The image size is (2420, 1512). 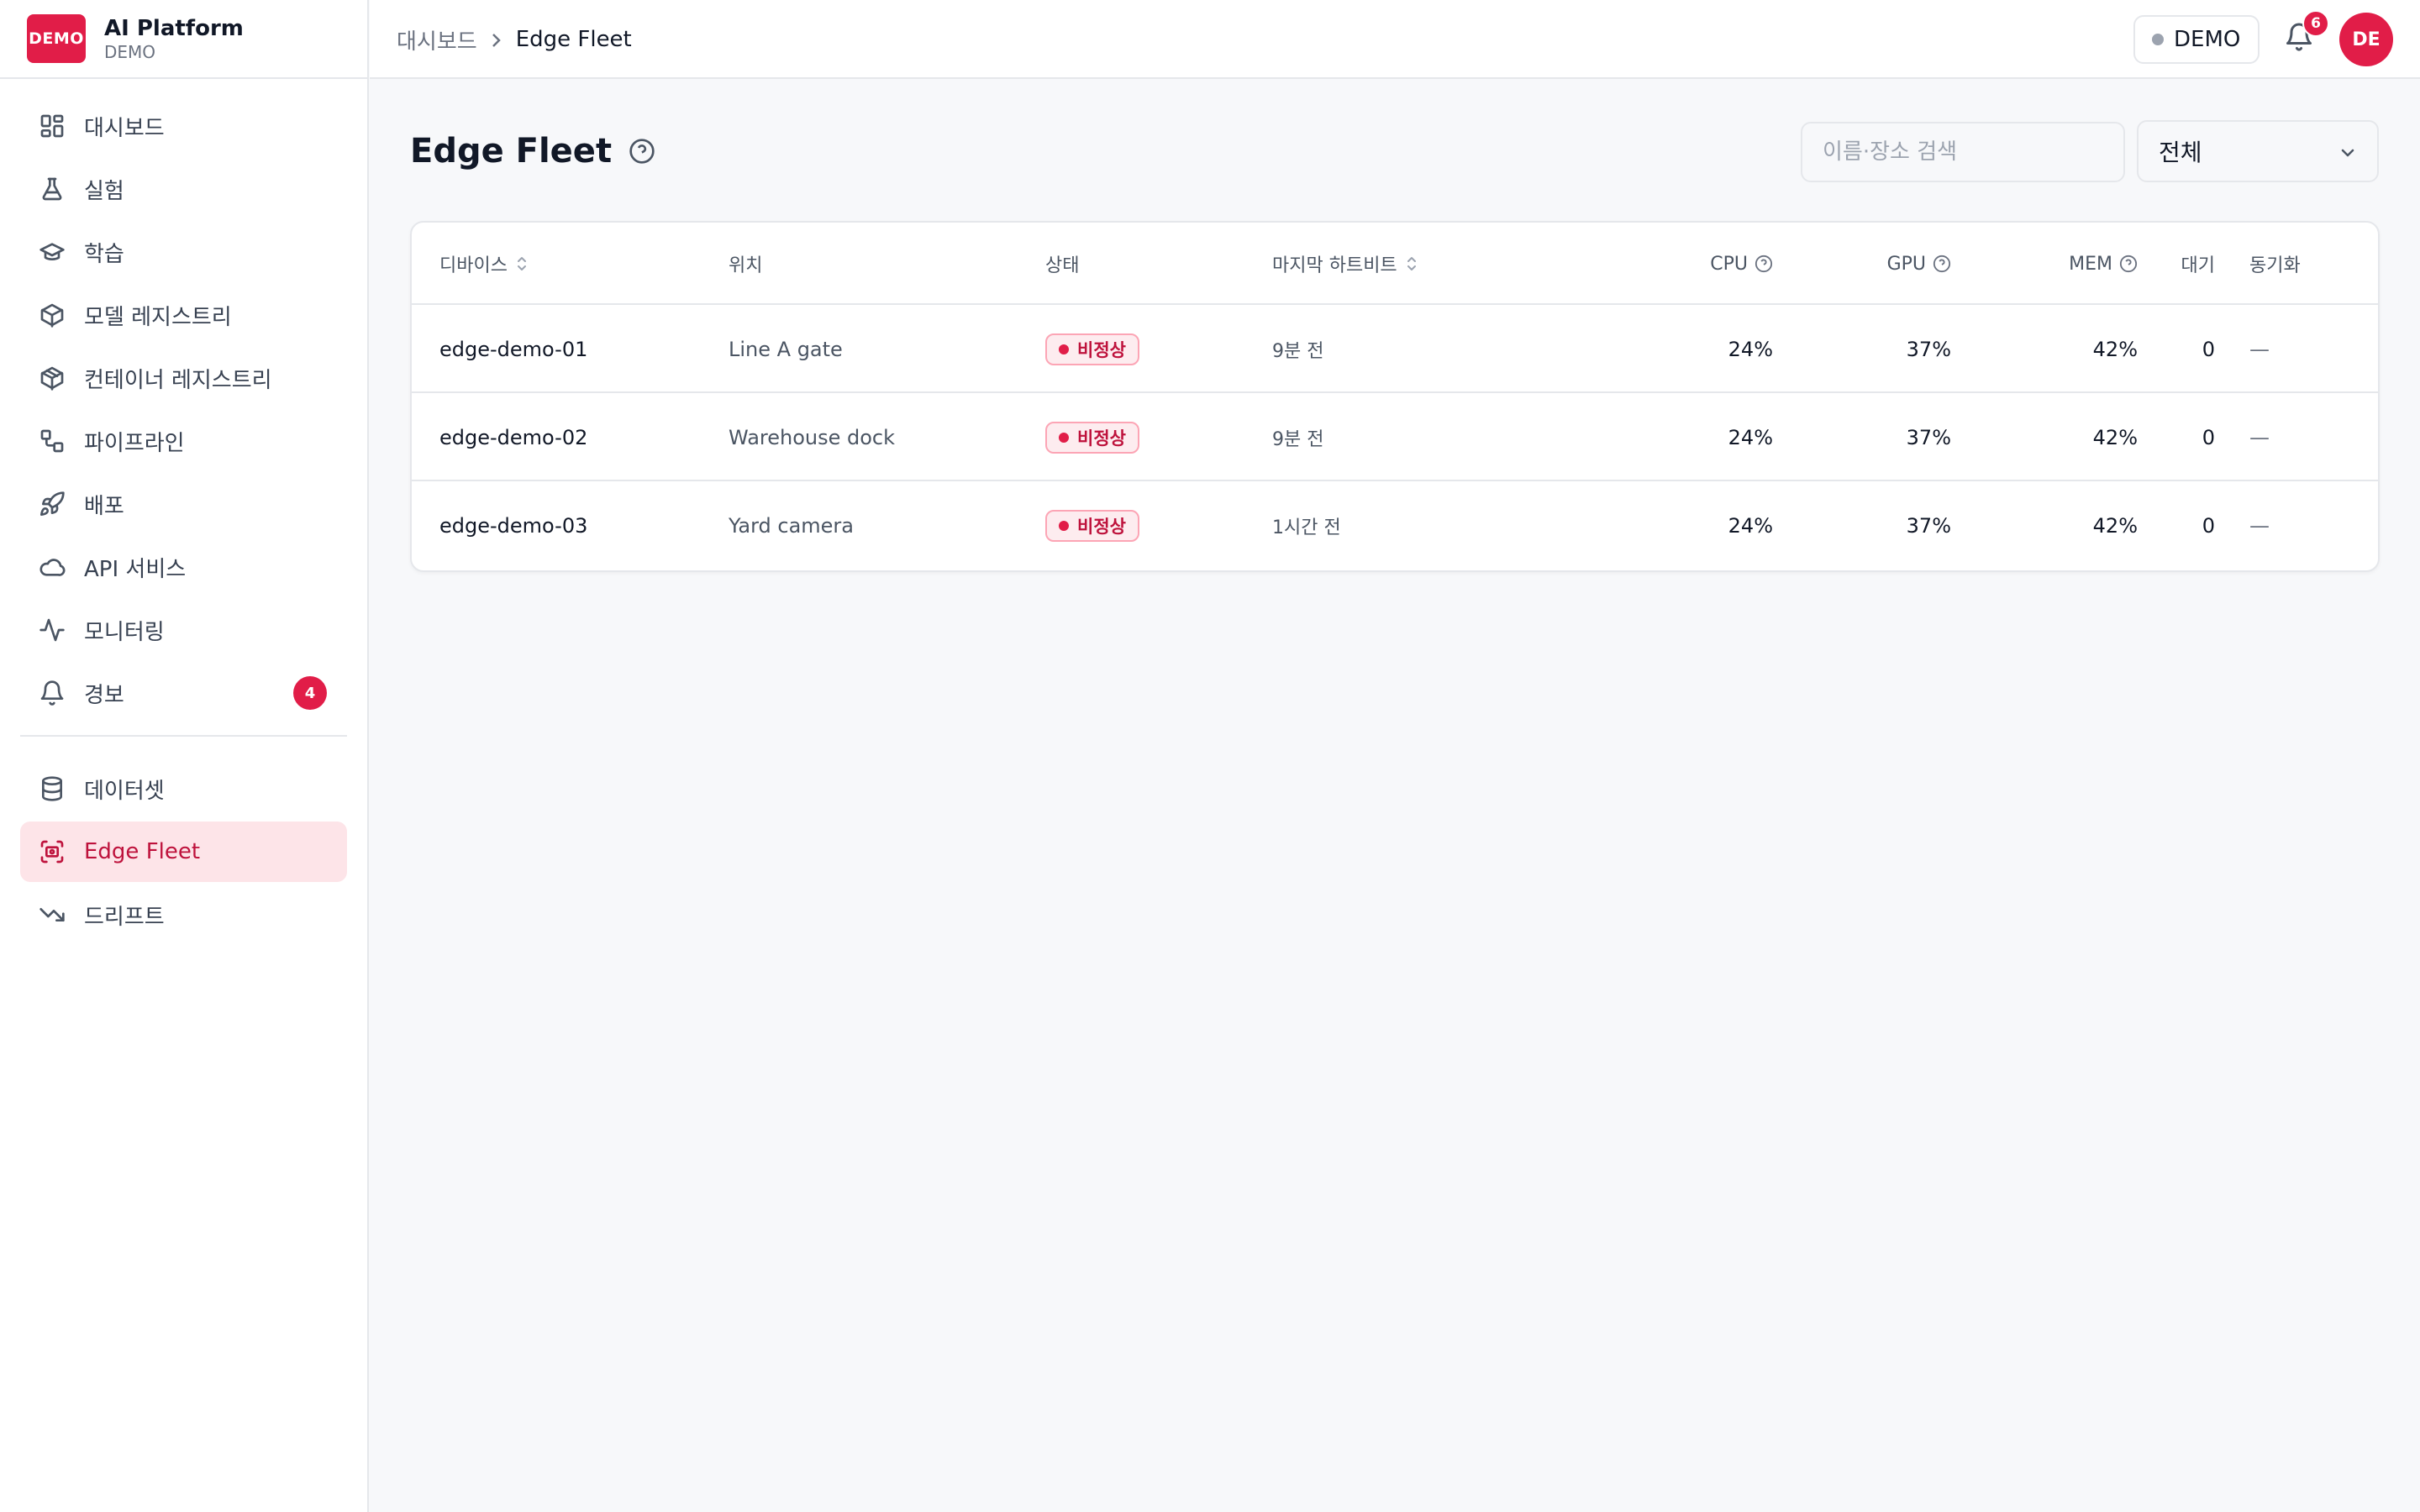 What do you see at coordinates (130, 52) in the screenshot?
I see `brand-subtitle: DEMO` at bounding box center [130, 52].